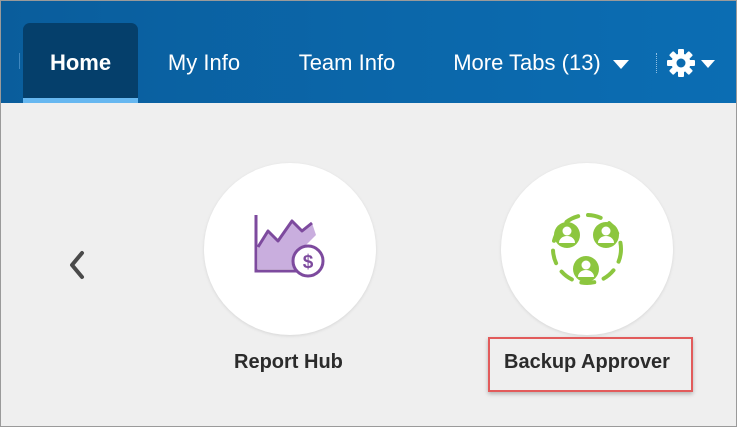  I want to click on tab-home: Home, so click(80, 63).